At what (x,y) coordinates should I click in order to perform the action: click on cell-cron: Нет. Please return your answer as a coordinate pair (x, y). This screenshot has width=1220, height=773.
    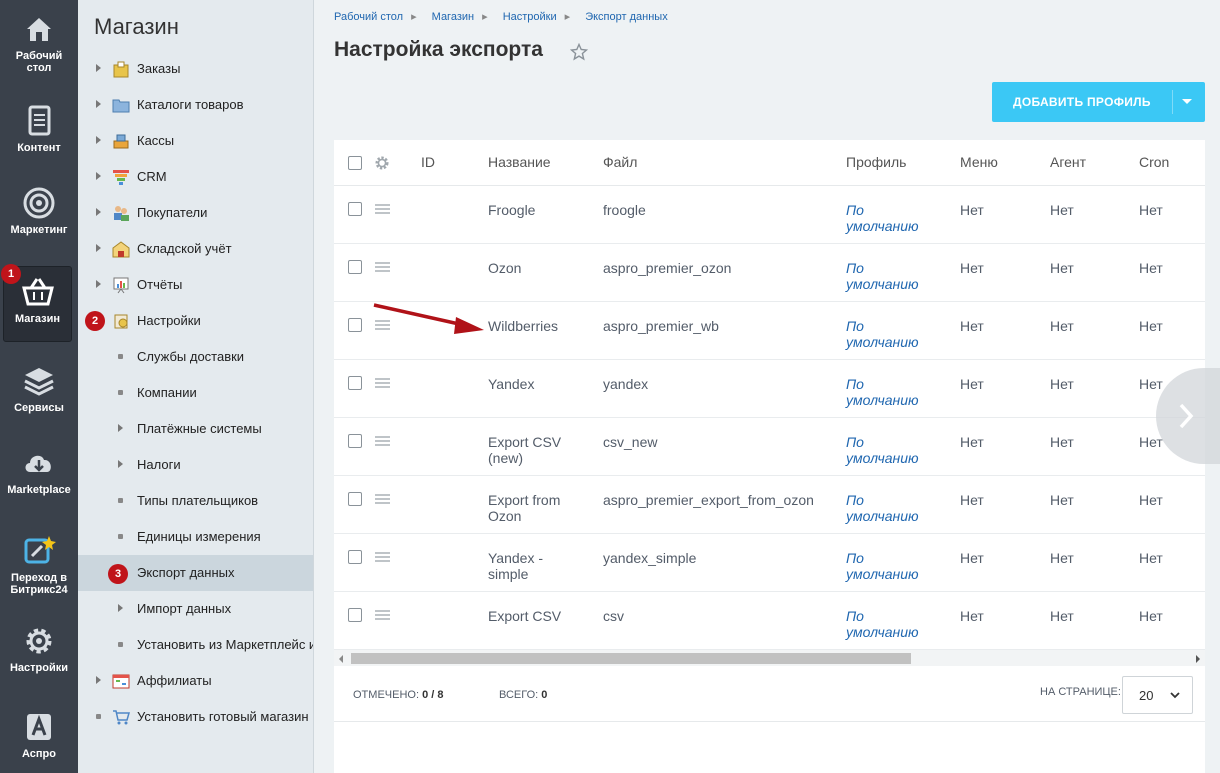
    Looking at the image, I should click on (1151, 616).